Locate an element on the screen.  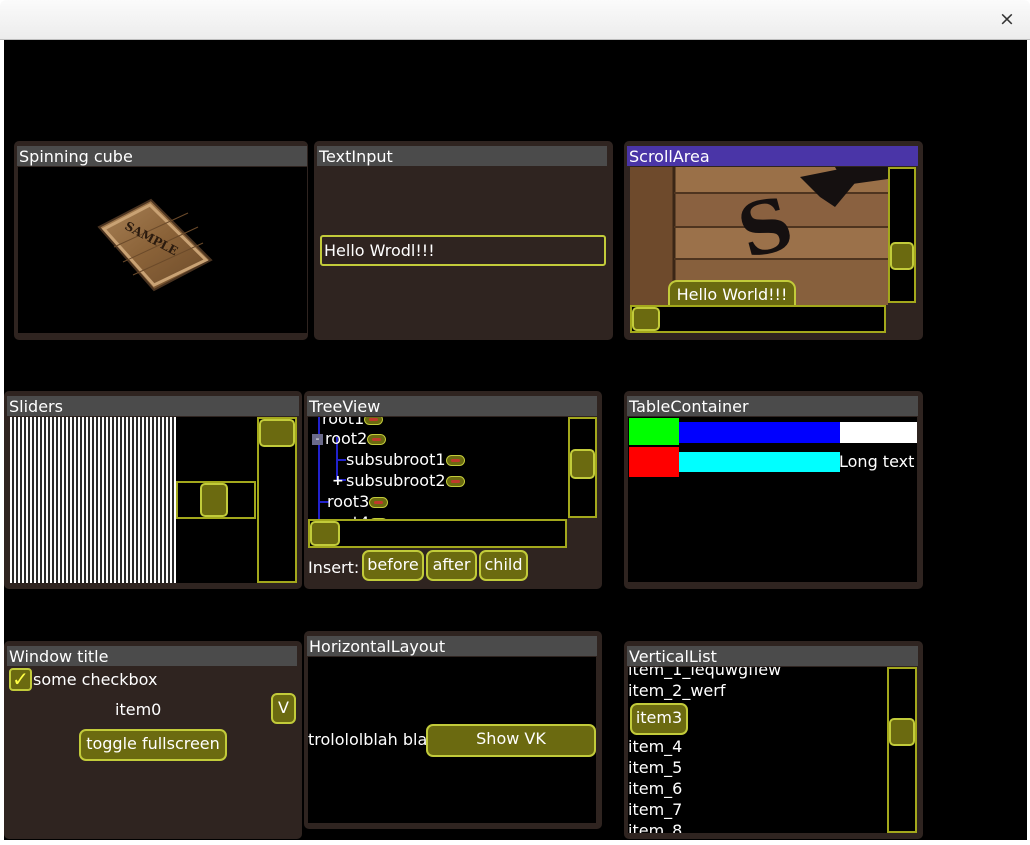
insert-before-button: before is located at coordinates (393, 565).